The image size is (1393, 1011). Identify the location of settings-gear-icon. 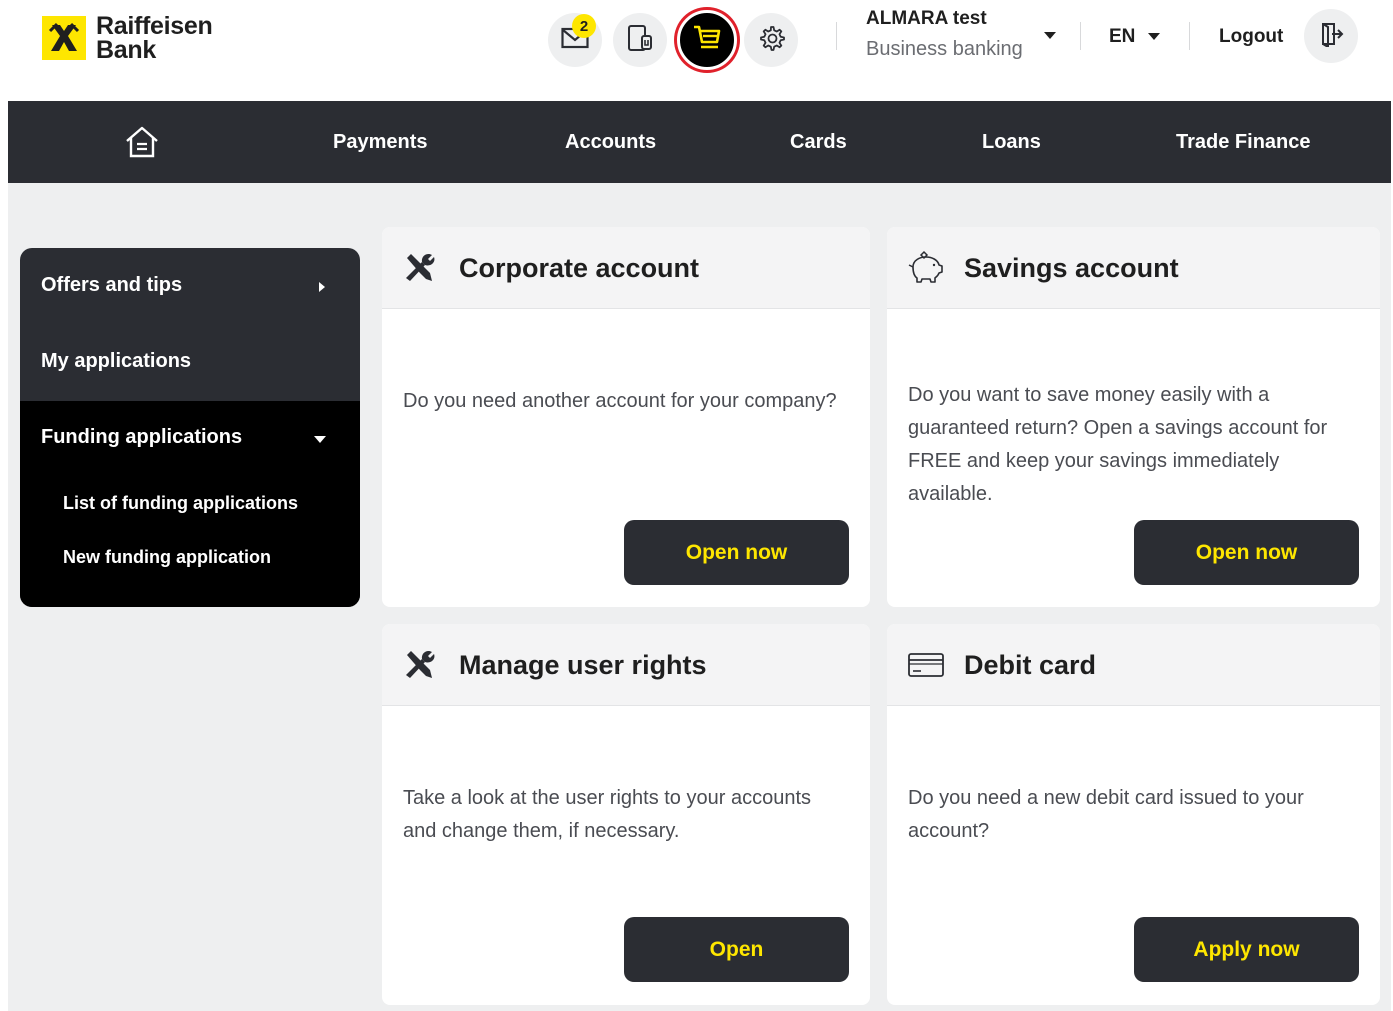
(771, 40).